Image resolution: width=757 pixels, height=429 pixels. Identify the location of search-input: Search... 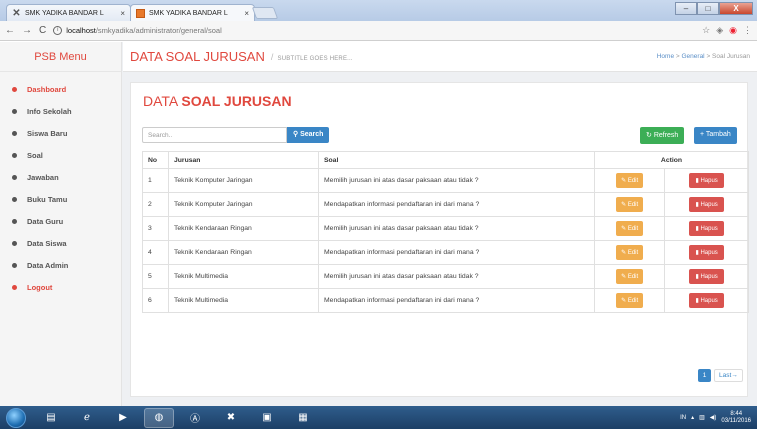
(214, 135).